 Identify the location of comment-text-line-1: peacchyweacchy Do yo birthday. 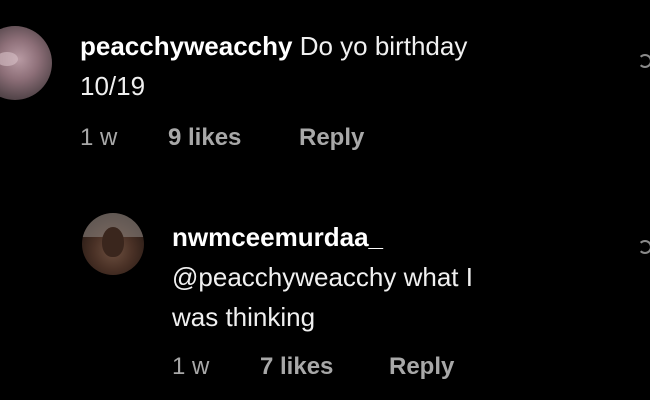
(273, 46).